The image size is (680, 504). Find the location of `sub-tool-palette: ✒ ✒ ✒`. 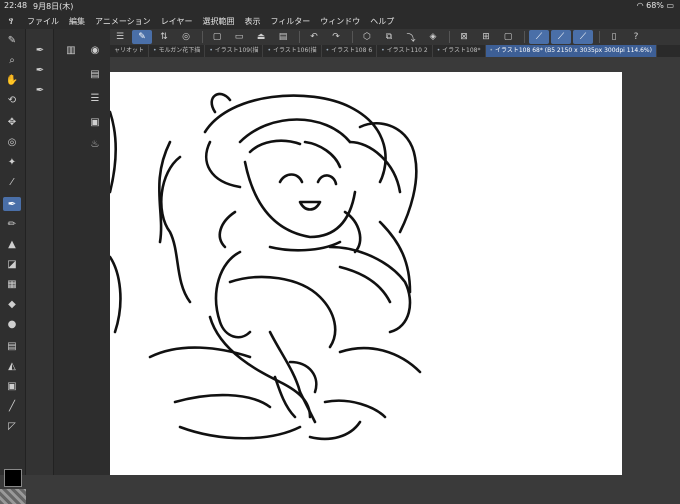

sub-tool-palette: ✒ ✒ ✒ is located at coordinates (40, 252).